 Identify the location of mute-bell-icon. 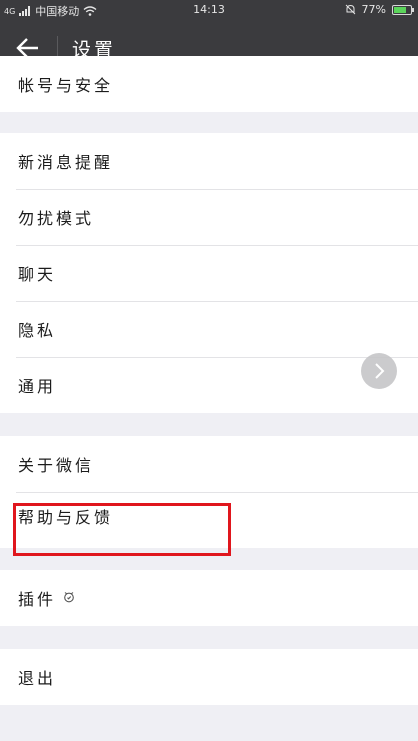
(350, 9).